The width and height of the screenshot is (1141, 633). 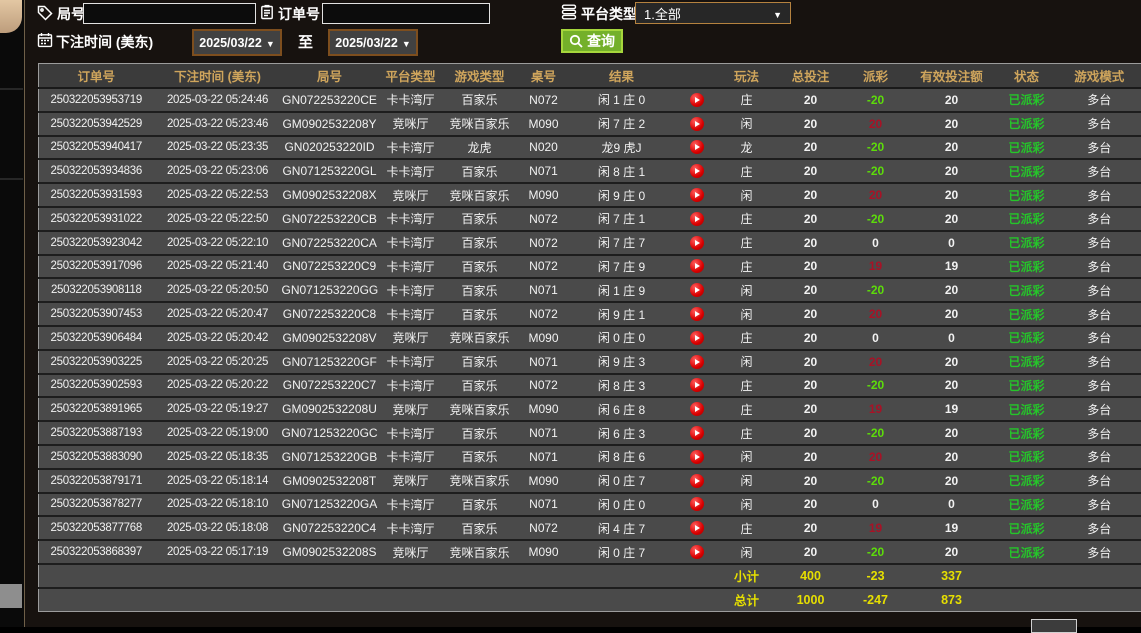 What do you see at coordinates (330, 409) in the screenshot?
I see `cell-round: GM0902532208U` at bounding box center [330, 409].